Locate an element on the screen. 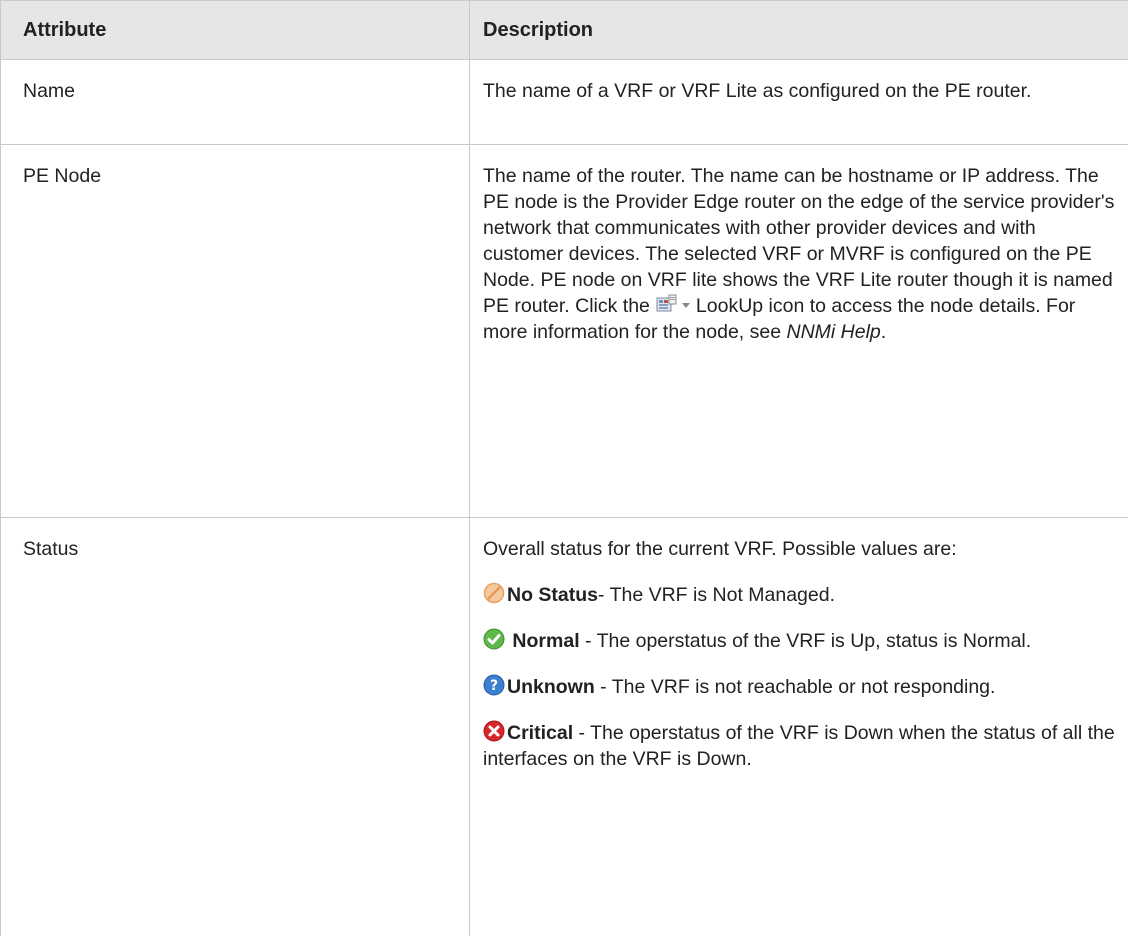 This screenshot has width=1128, height=936. status-label: Normal is located at coordinates (545, 641).